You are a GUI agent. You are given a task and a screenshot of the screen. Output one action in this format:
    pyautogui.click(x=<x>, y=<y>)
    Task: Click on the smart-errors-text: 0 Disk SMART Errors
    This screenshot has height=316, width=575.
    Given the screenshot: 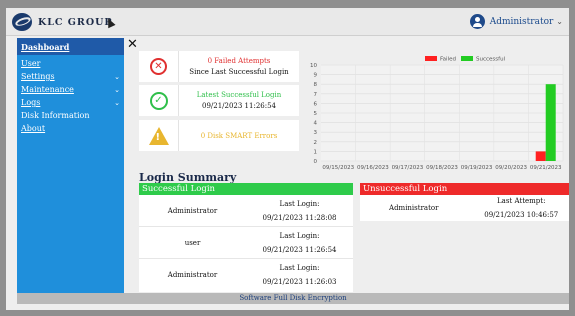 What is the action you would take?
    pyautogui.click(x=239, y=135)
    